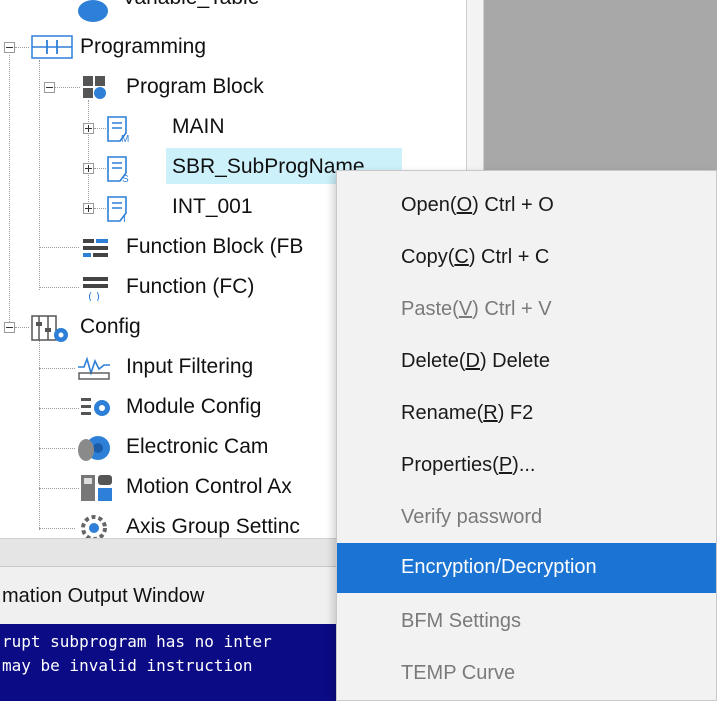  Describe the element at coordinates (526, 622) in the screenshot. I see `menu-item-bfm-settings: BFM Settings` at that location.